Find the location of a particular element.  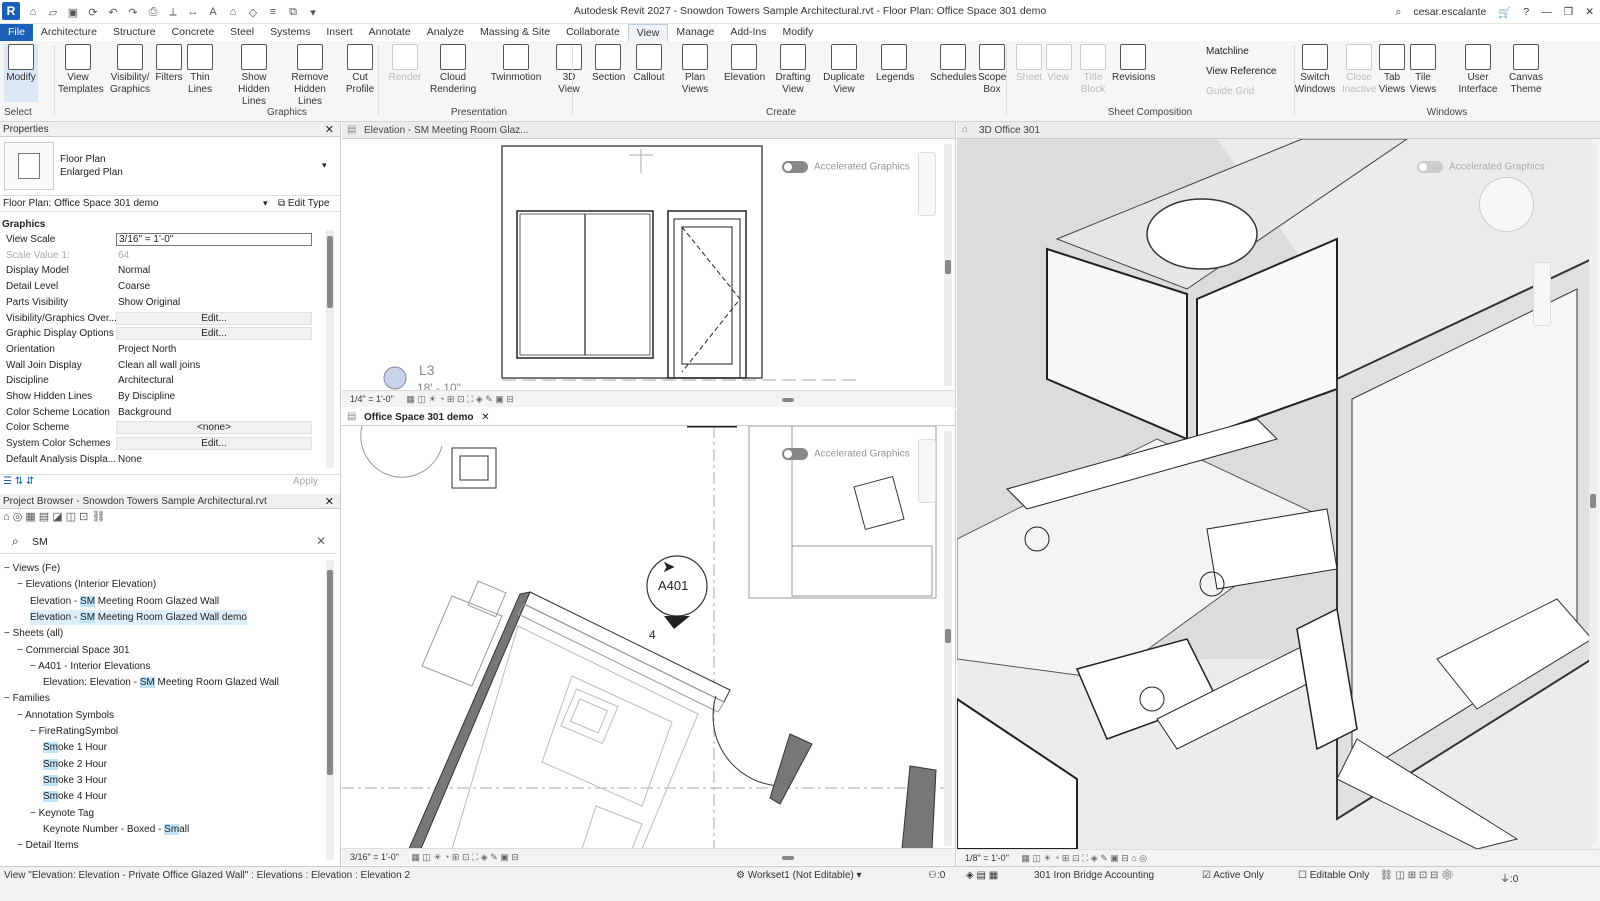

chevron-down-icon: ▾ is located at coordinates (265, 203).